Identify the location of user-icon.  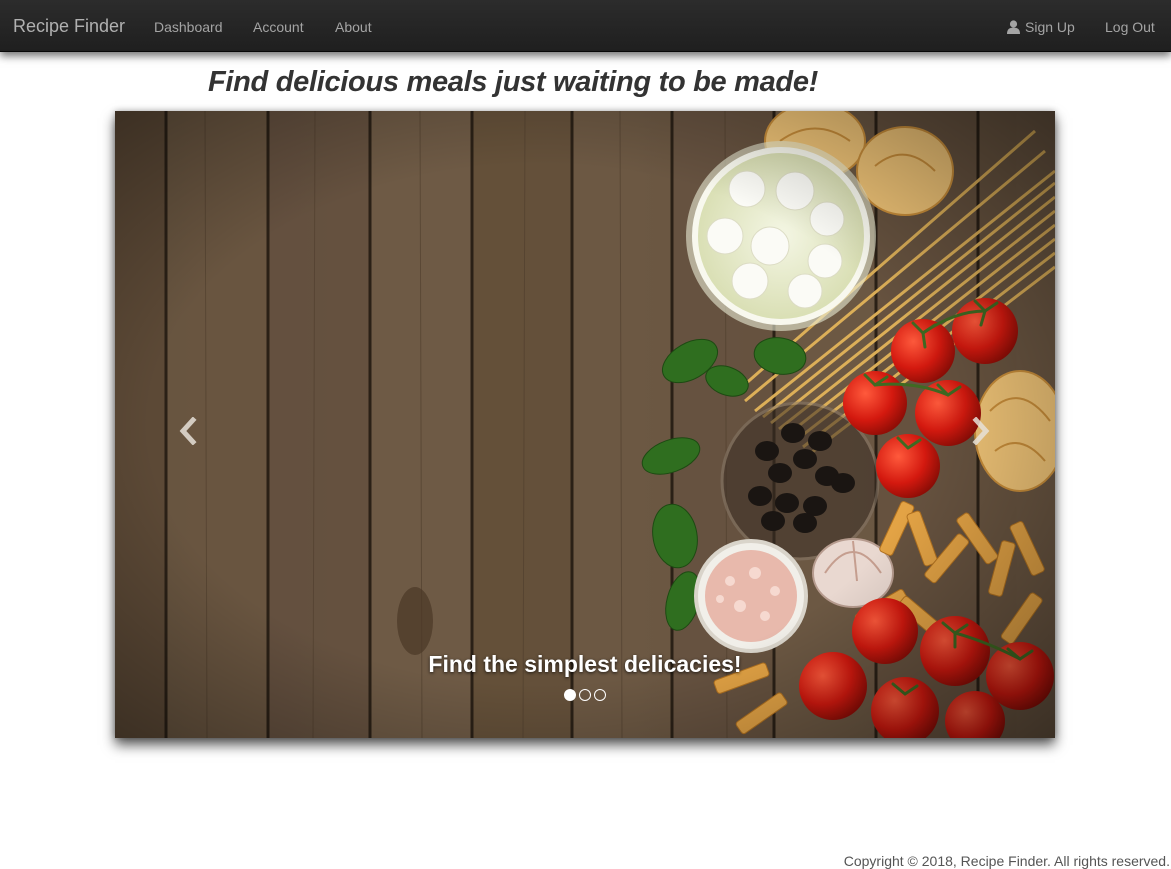
(1013, 27).